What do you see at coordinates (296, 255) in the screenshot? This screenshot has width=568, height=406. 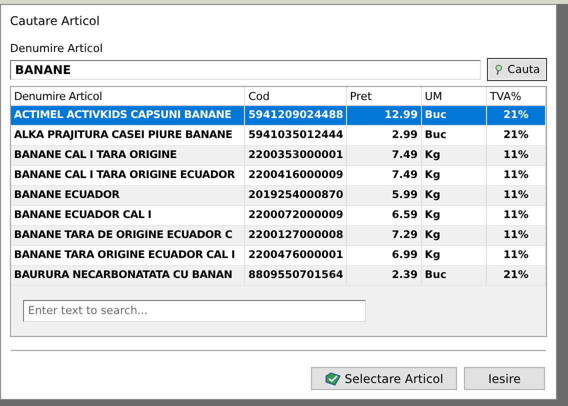 I see `table-cell: 2200476000001` at bounding box center [296, 255].